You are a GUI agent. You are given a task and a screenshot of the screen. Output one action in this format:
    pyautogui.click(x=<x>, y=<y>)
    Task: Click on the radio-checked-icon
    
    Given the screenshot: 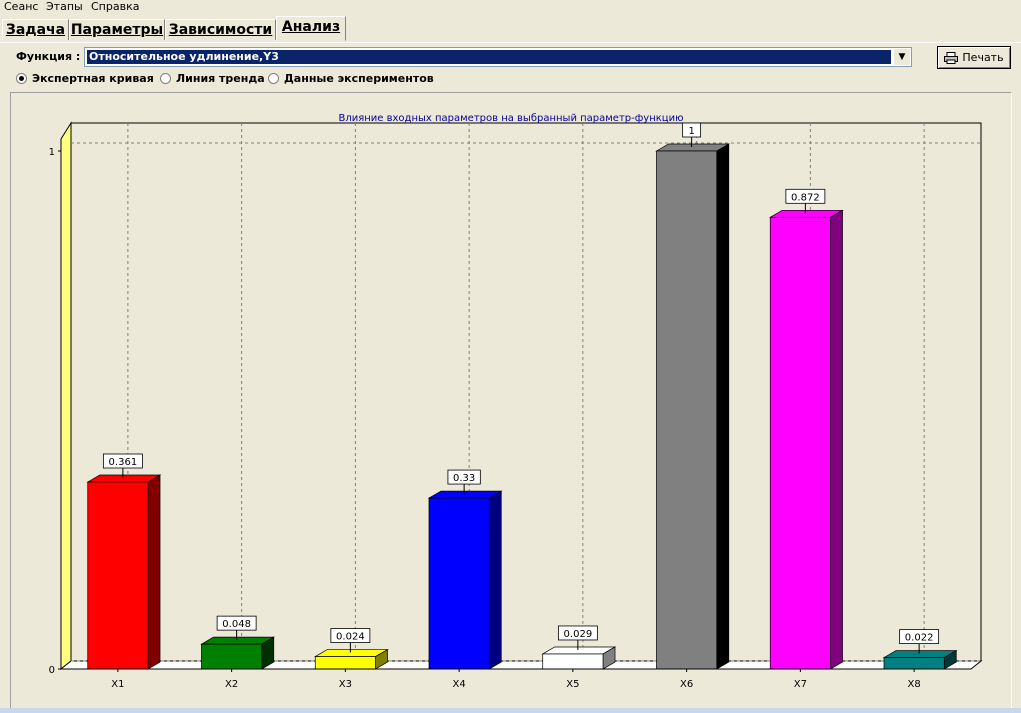 What is the action you would take?
    pyautogui.click(x=21, y=78)
    